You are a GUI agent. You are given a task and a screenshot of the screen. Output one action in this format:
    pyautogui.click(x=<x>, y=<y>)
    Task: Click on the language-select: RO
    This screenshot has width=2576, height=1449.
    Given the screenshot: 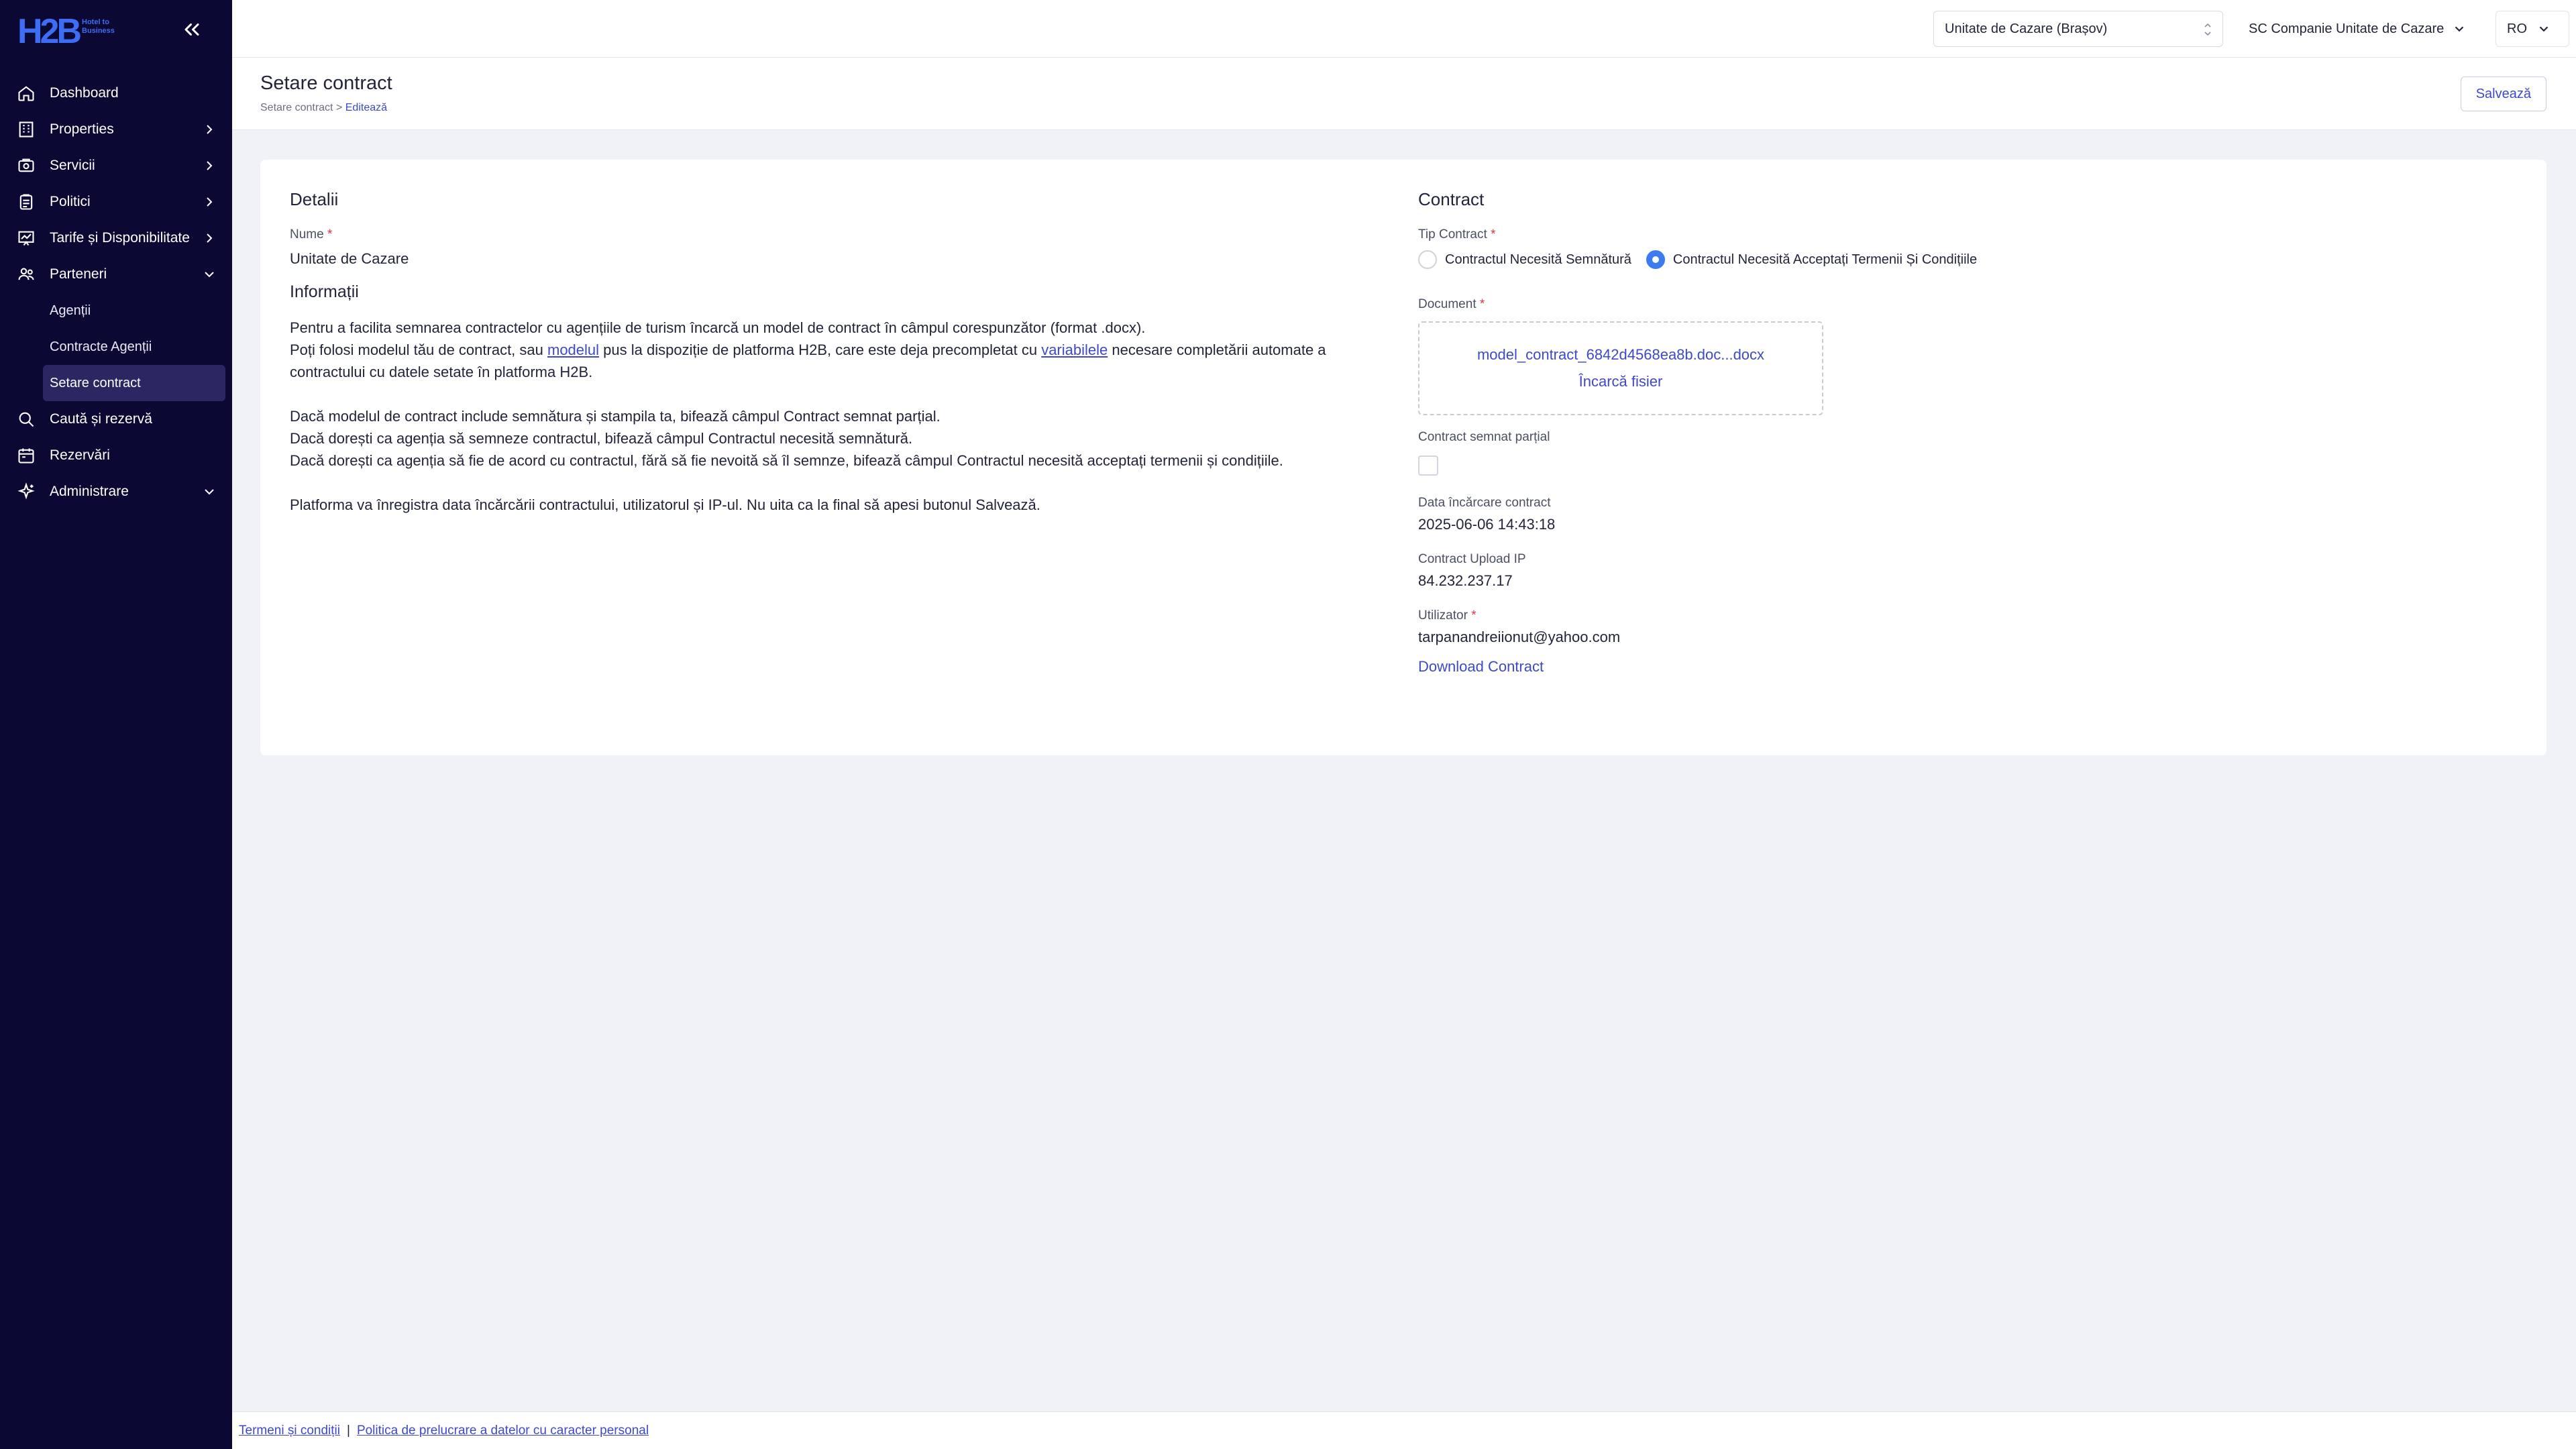 What is the action you would take?
    pyautogui.click(x=2532, y=29)
    